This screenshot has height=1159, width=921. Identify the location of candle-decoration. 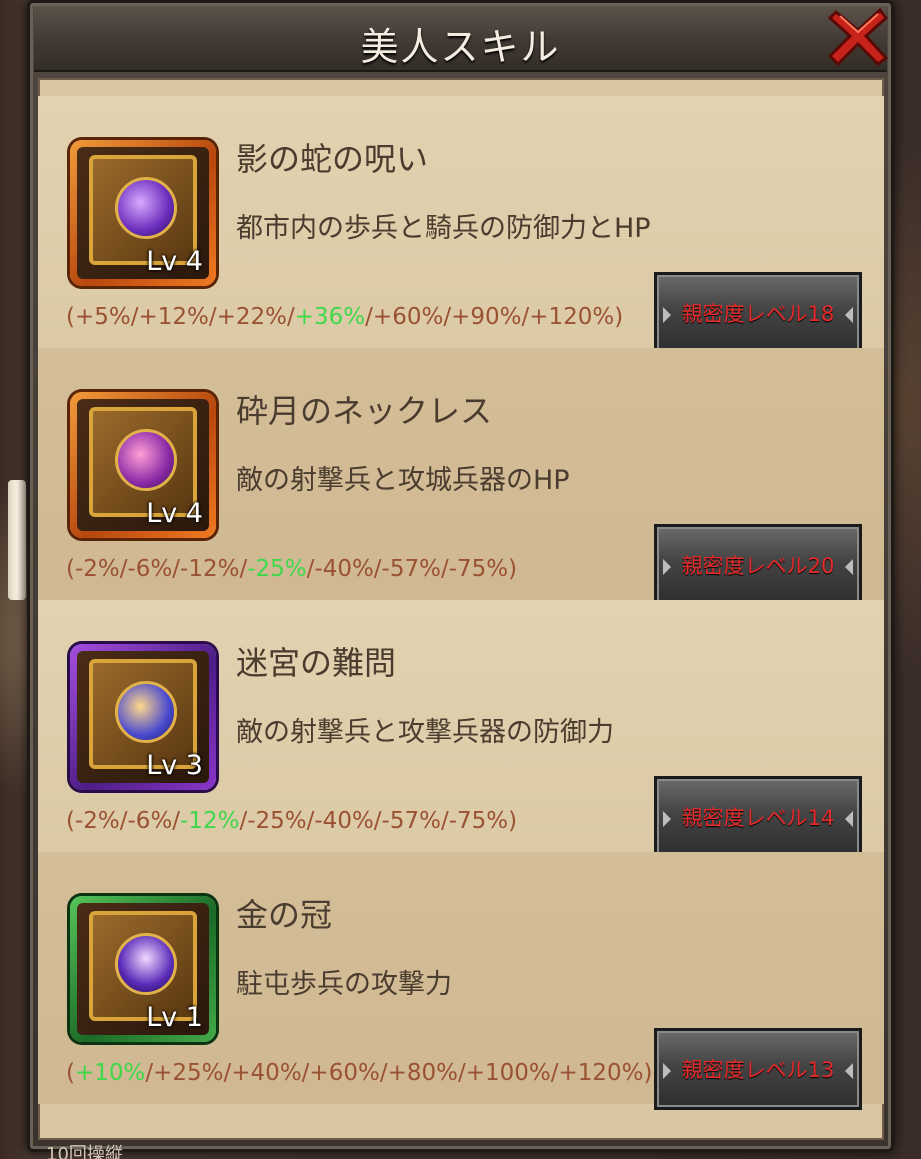
(17, 540).